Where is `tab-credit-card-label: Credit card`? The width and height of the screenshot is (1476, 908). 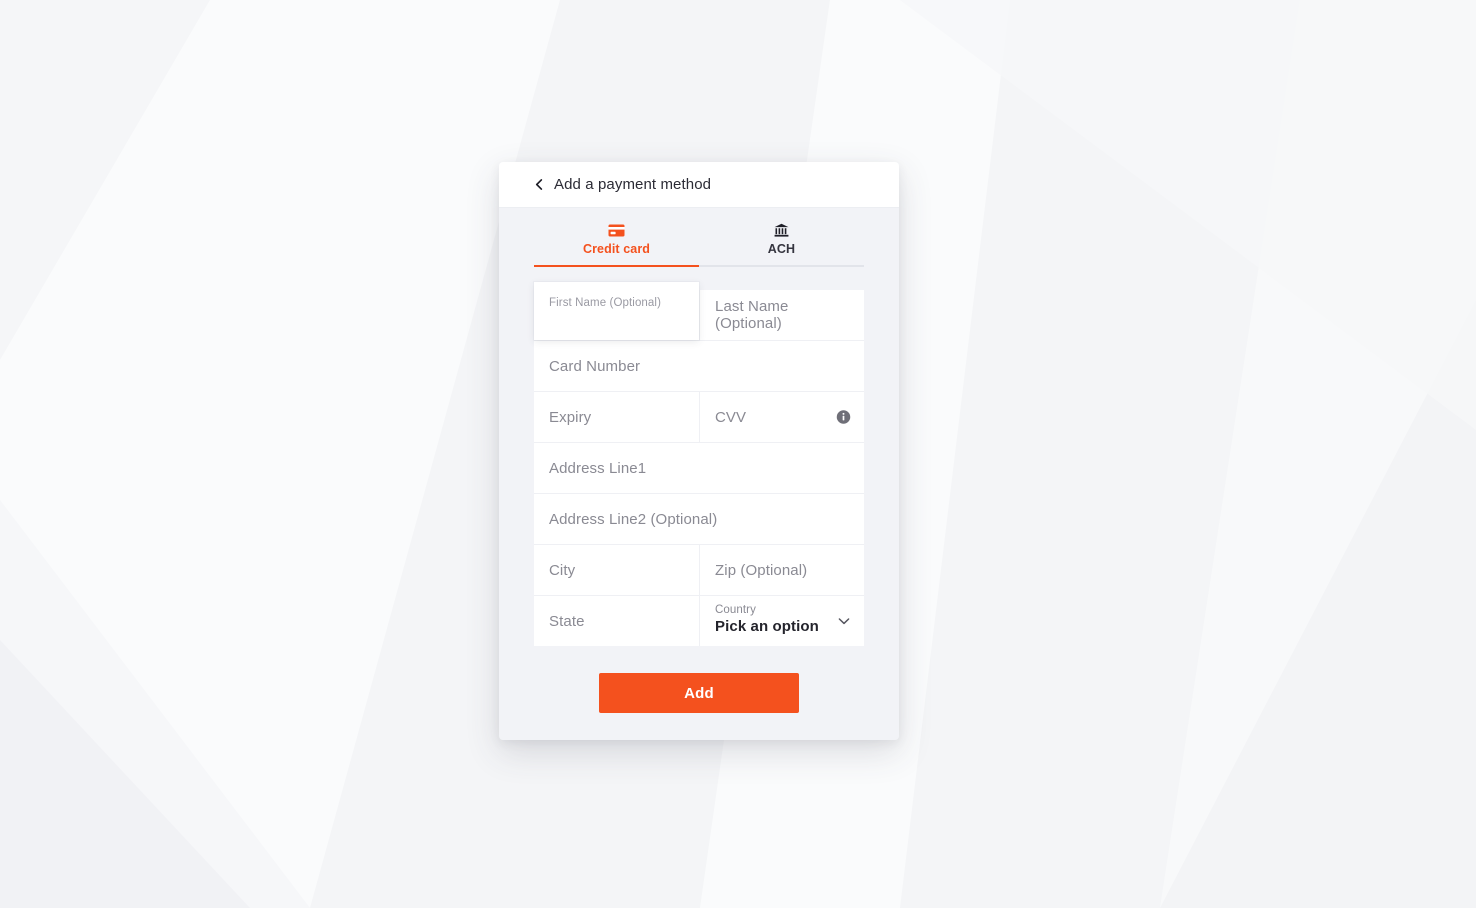 tab-credit-card-label: Credit card is located at coordinates (616, 249).